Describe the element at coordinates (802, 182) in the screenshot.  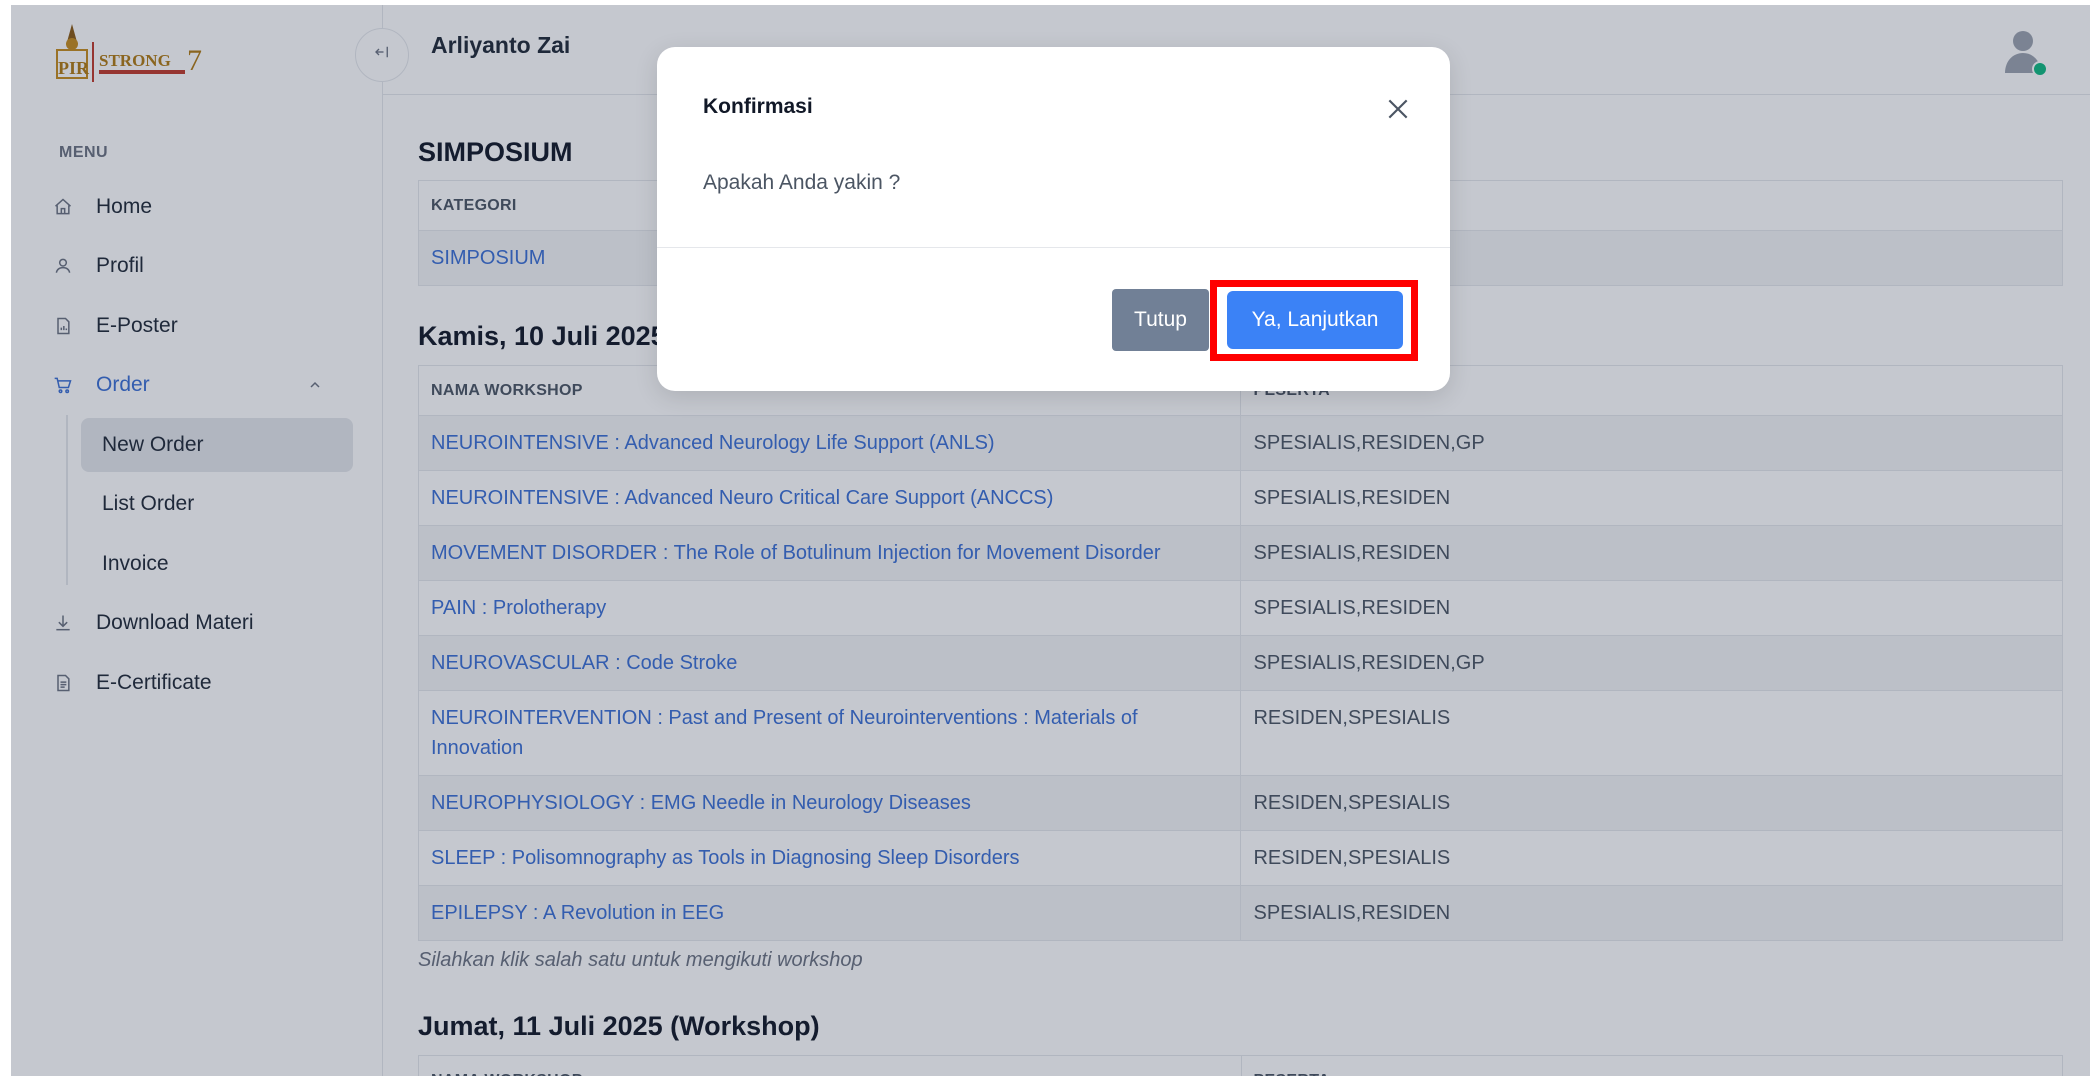
I see `dialog-message: Apakah Anda yakin ?` at that location.